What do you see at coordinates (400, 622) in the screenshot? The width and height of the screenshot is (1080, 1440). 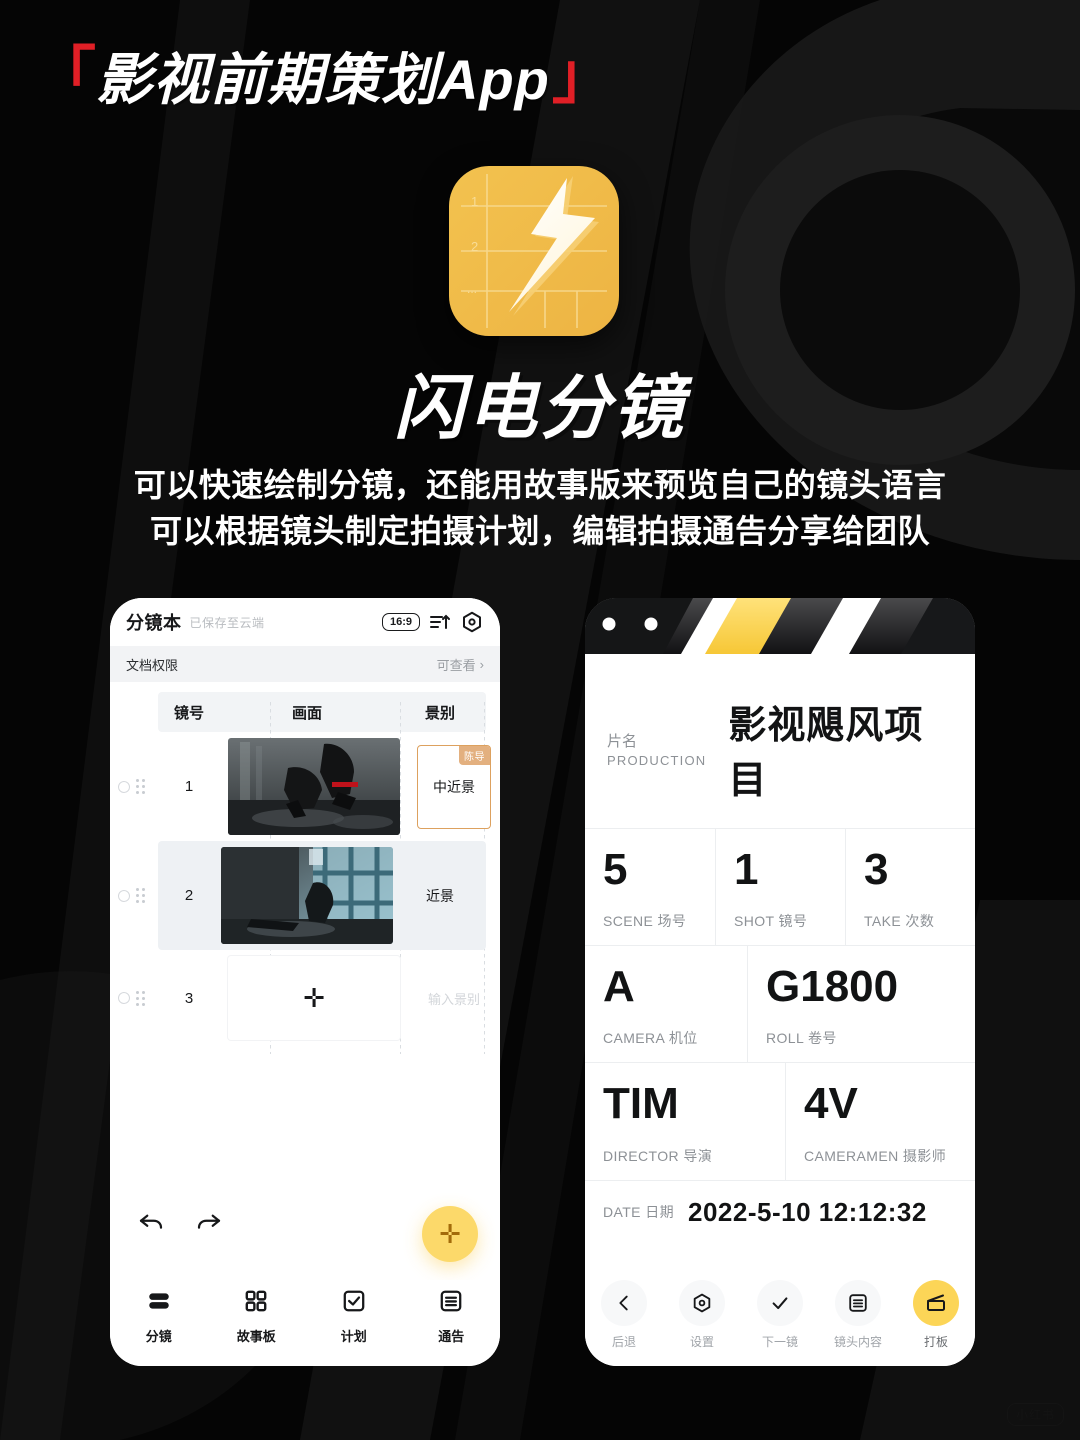 I see `aspect-ratio-badge: 16:9` at bounding box center [400, 622].